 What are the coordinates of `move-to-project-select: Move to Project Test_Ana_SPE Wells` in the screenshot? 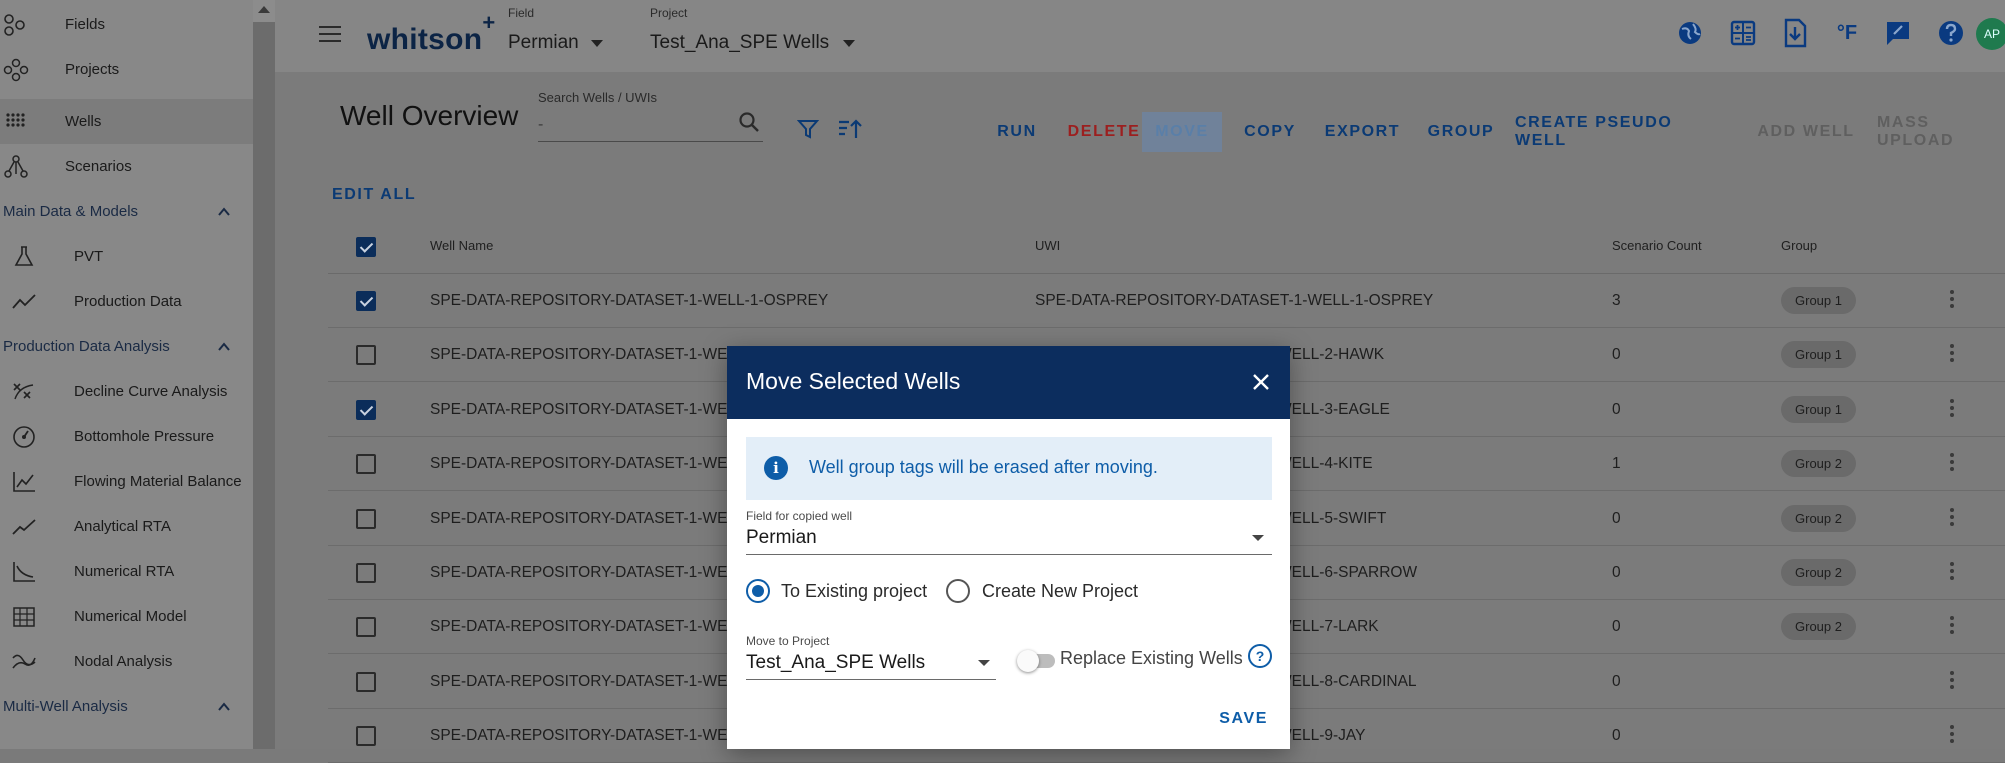 It's located at (871, 654).